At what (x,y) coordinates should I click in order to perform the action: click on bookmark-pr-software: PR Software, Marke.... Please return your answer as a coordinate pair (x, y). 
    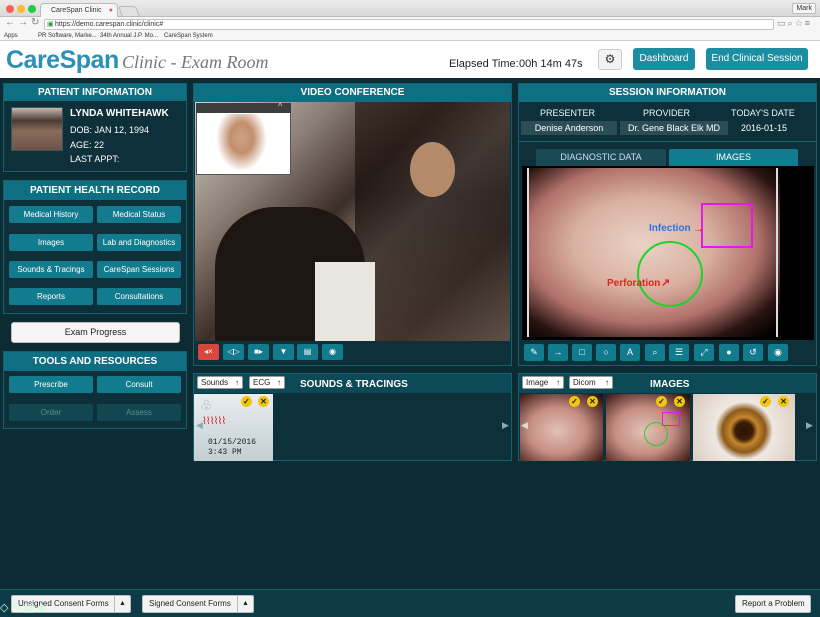
    Looking at the image, I should click on (67, 36).